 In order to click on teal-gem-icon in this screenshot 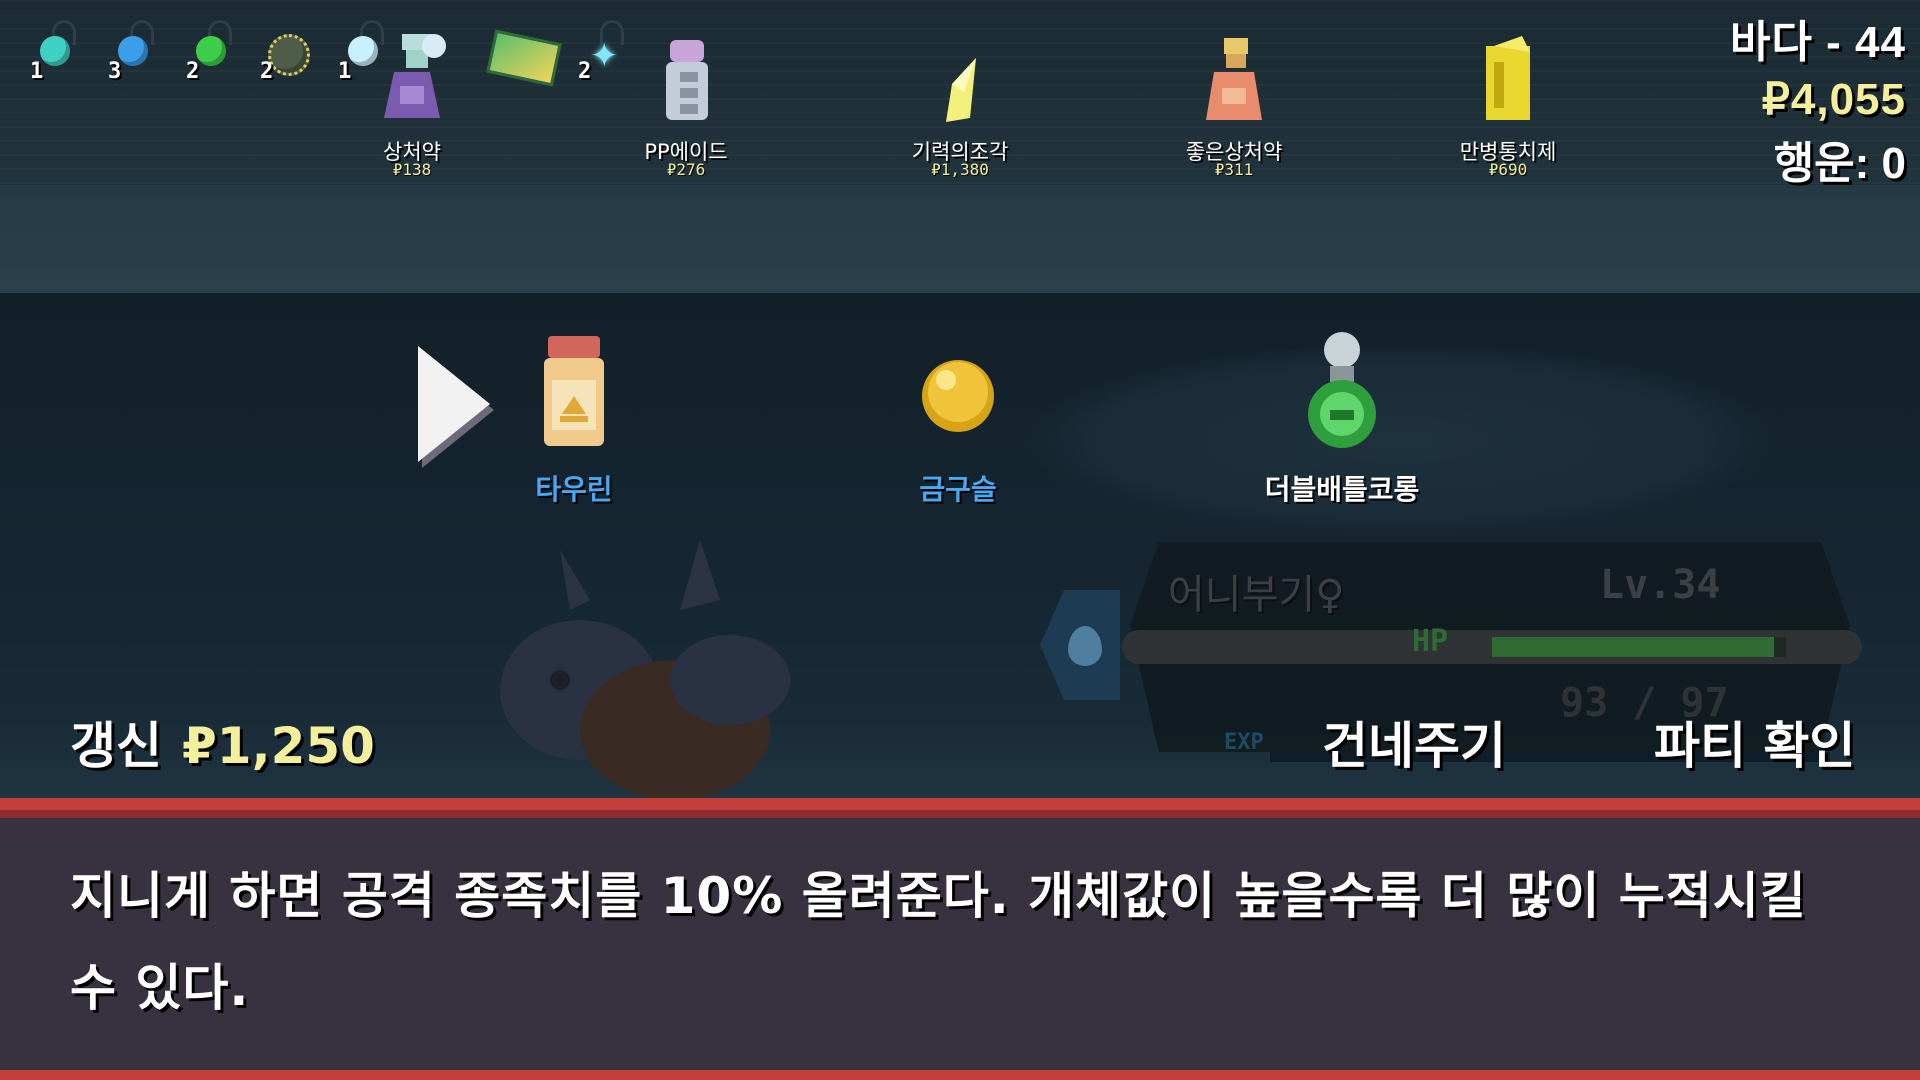, I will do `click(55, 51)`.